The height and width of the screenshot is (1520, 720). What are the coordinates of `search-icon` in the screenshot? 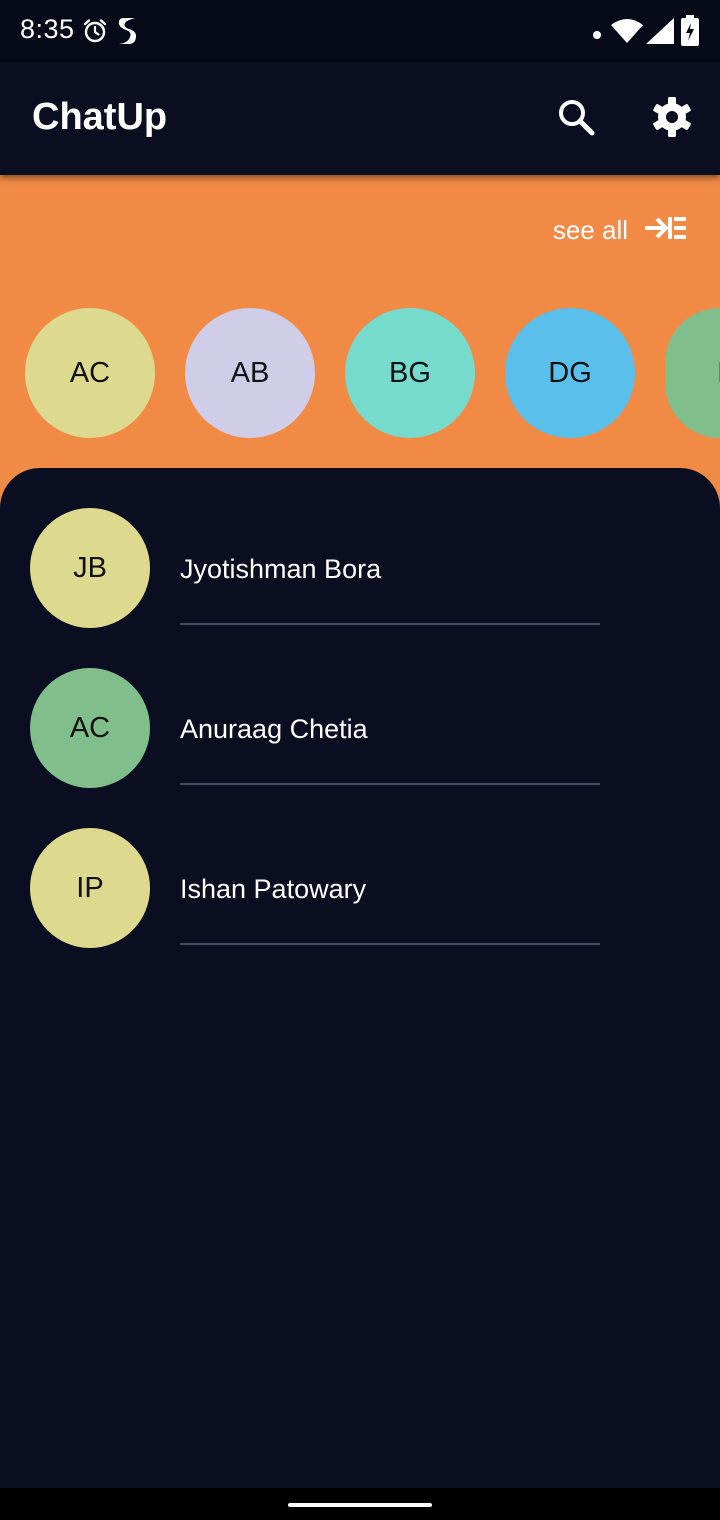 It's located at (576, 119).